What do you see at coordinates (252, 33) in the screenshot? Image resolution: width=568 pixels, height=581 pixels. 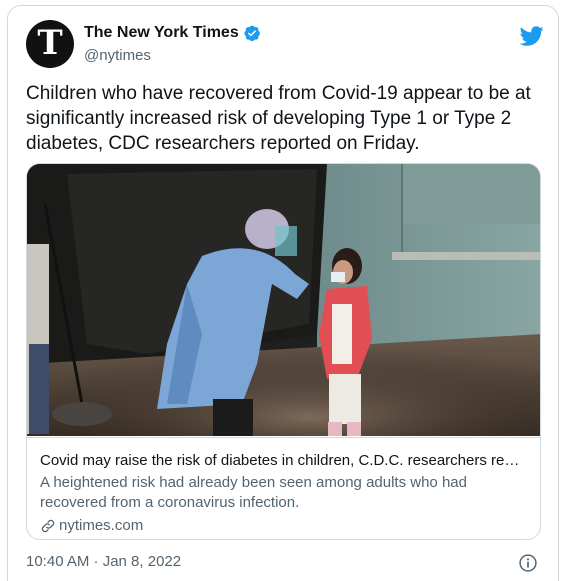 I see `verified-badge-icon` at bounding box center [252, 33].